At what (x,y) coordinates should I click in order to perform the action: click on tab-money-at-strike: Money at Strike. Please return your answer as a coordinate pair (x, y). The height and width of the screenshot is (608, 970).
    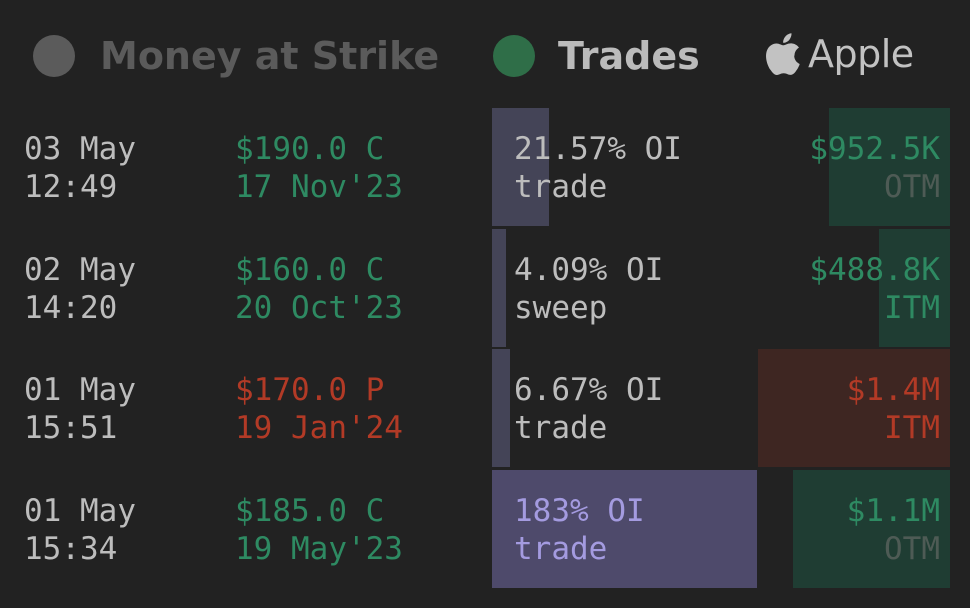
    Looking at the image, I should click on (236, 56).